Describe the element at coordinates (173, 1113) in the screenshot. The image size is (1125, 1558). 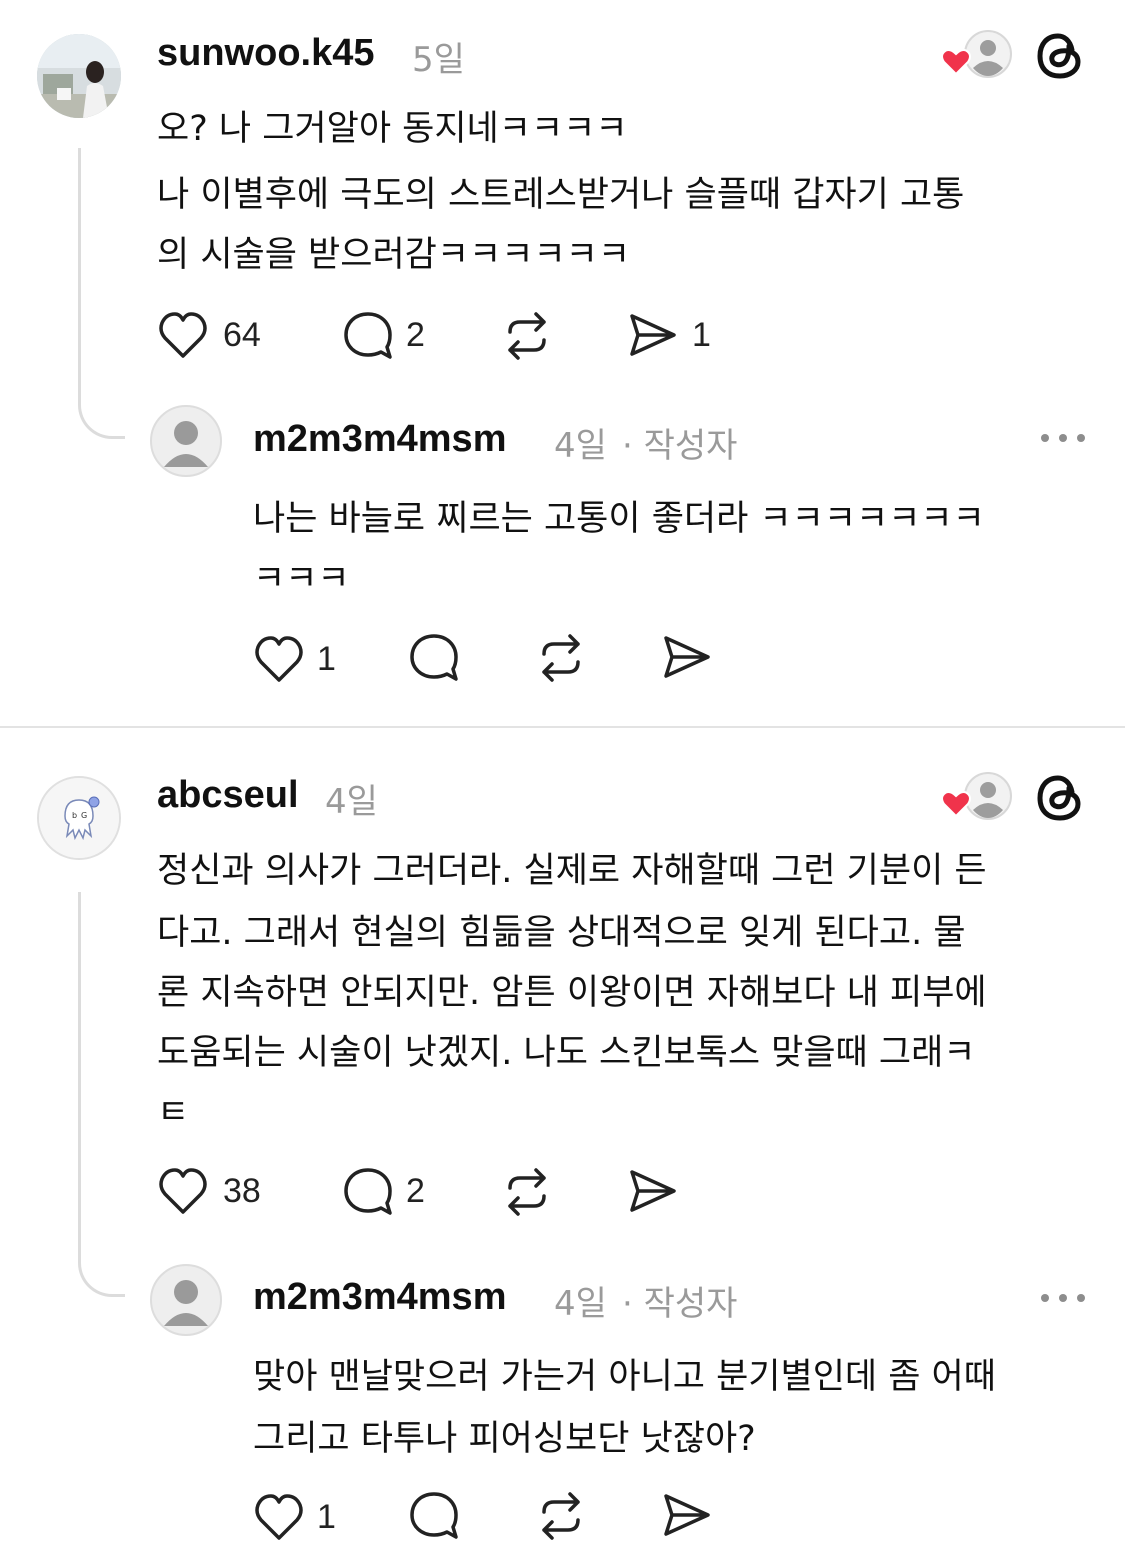
I see `comment-text-line: ㅌ` at that location.